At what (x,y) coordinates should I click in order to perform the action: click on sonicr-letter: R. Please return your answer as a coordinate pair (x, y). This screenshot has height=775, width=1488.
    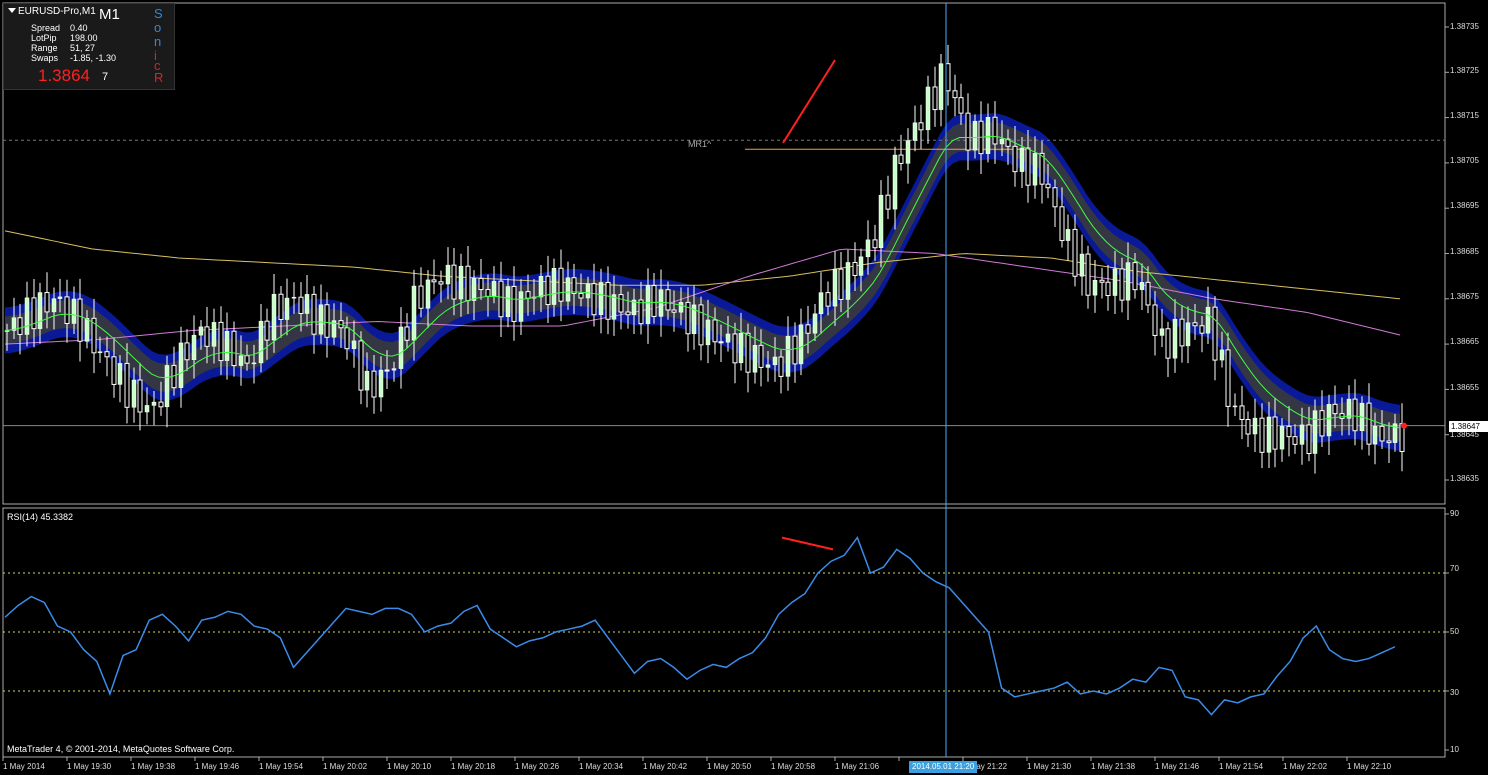
    Looking at the image, I should click on (159, 77).